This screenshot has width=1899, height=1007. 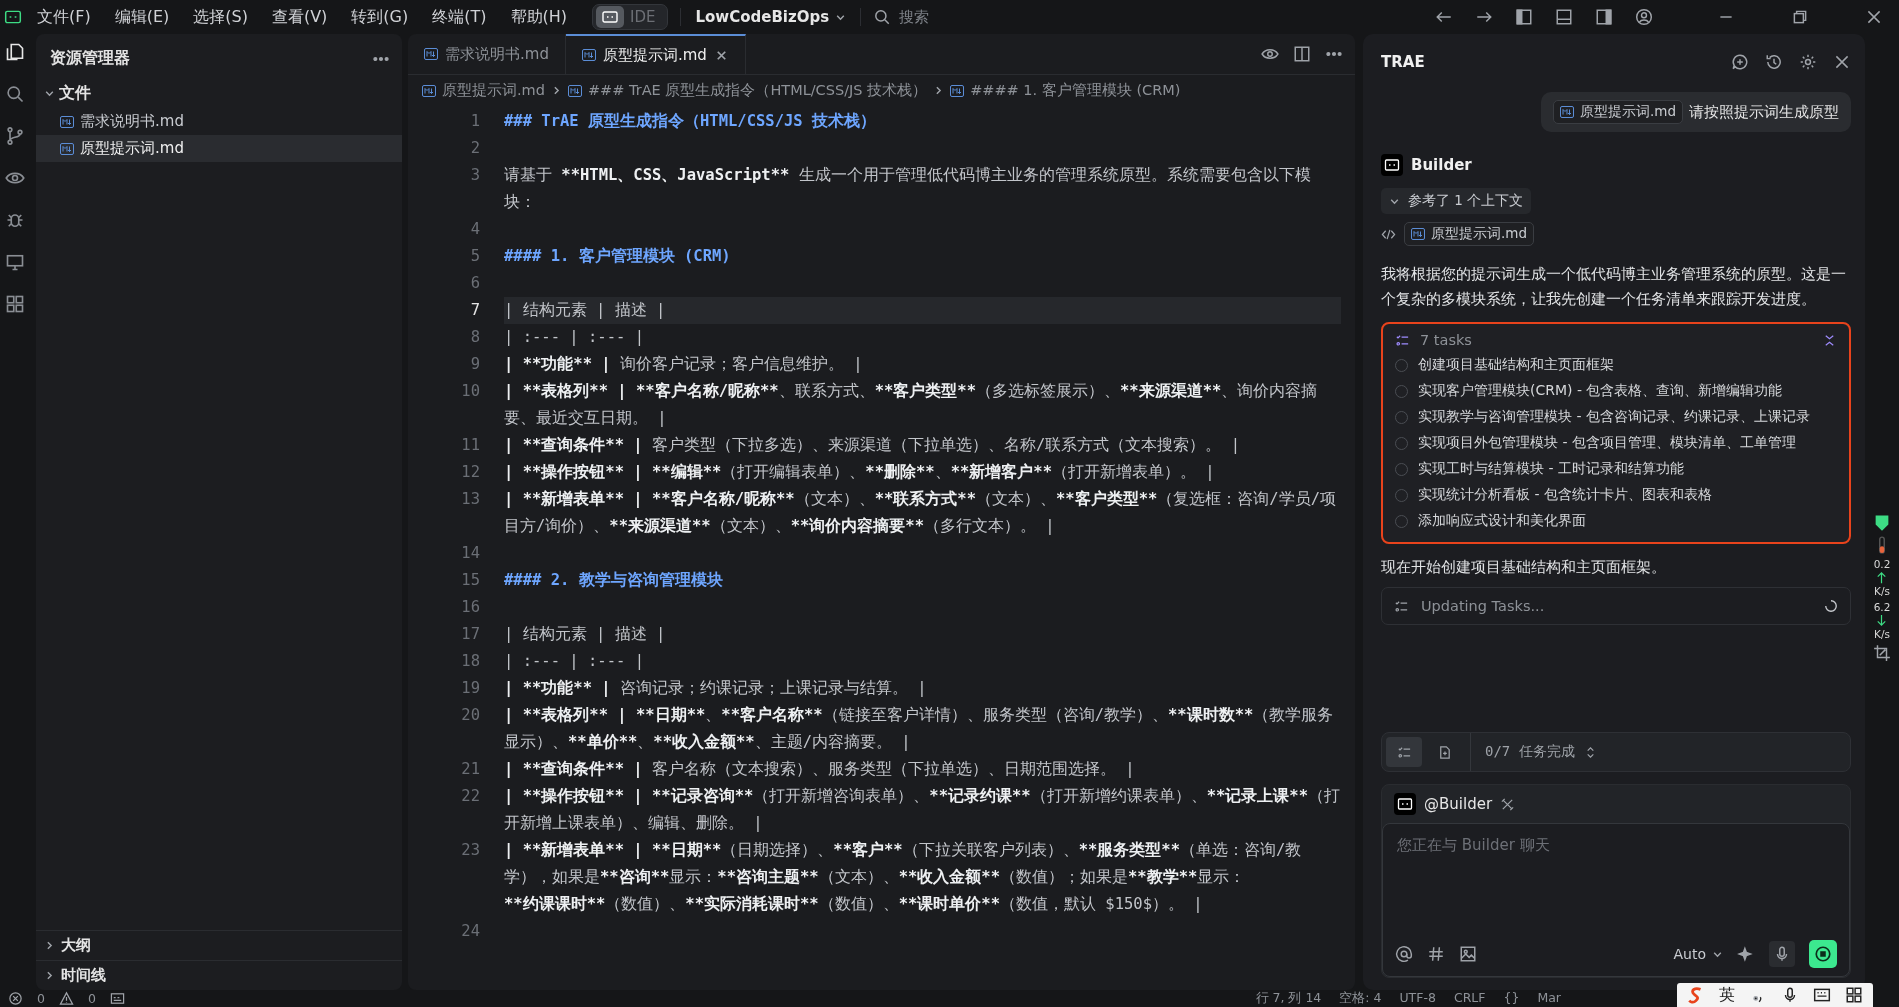 I want to click on chat-input: 您正在与 Builder 聊天 Auto, so click(x=1616, y=900).